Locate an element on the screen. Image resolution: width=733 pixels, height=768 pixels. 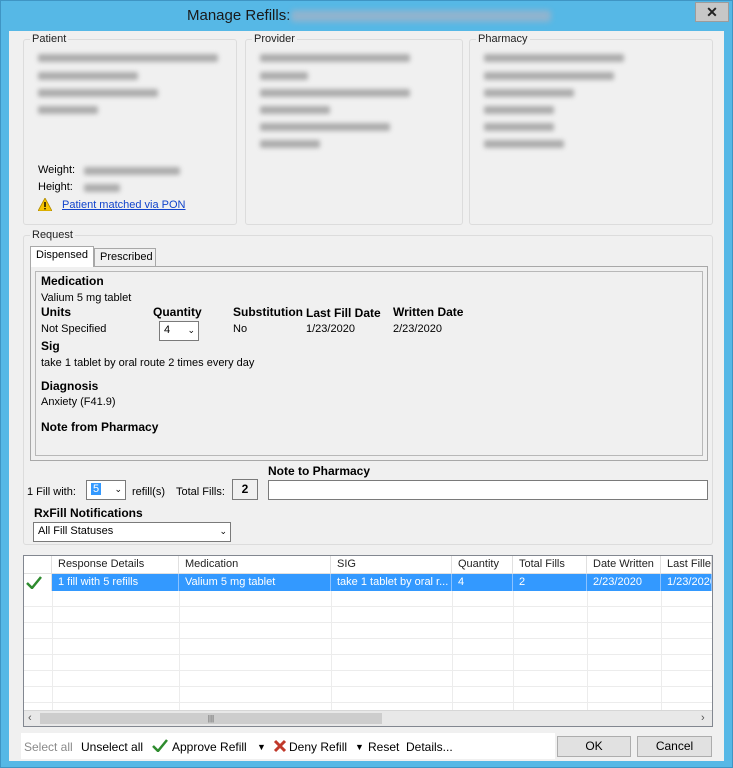
select-all-button: Select all is located at coordinates (48, 747).